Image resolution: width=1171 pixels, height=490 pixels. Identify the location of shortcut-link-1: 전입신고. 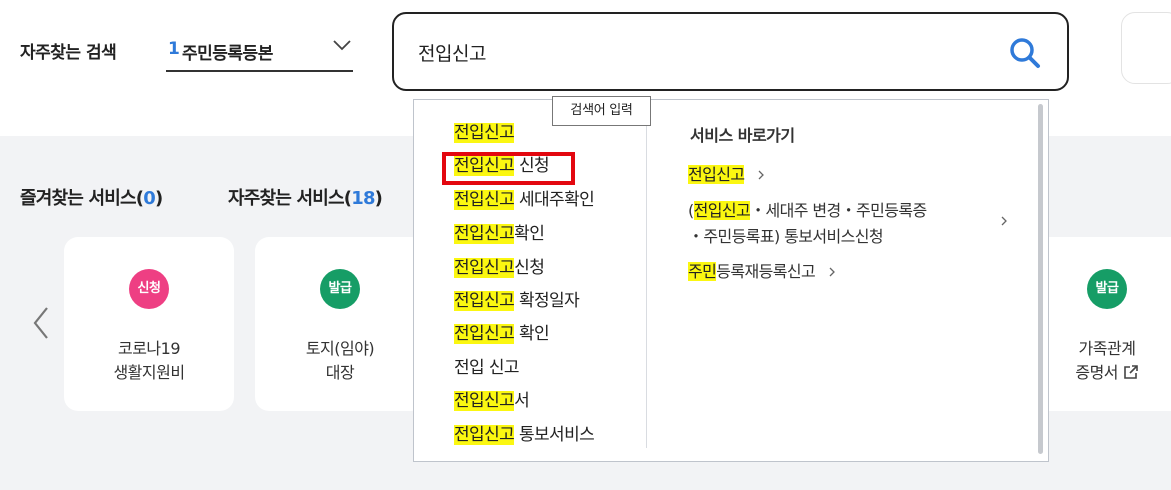
(726, 175).